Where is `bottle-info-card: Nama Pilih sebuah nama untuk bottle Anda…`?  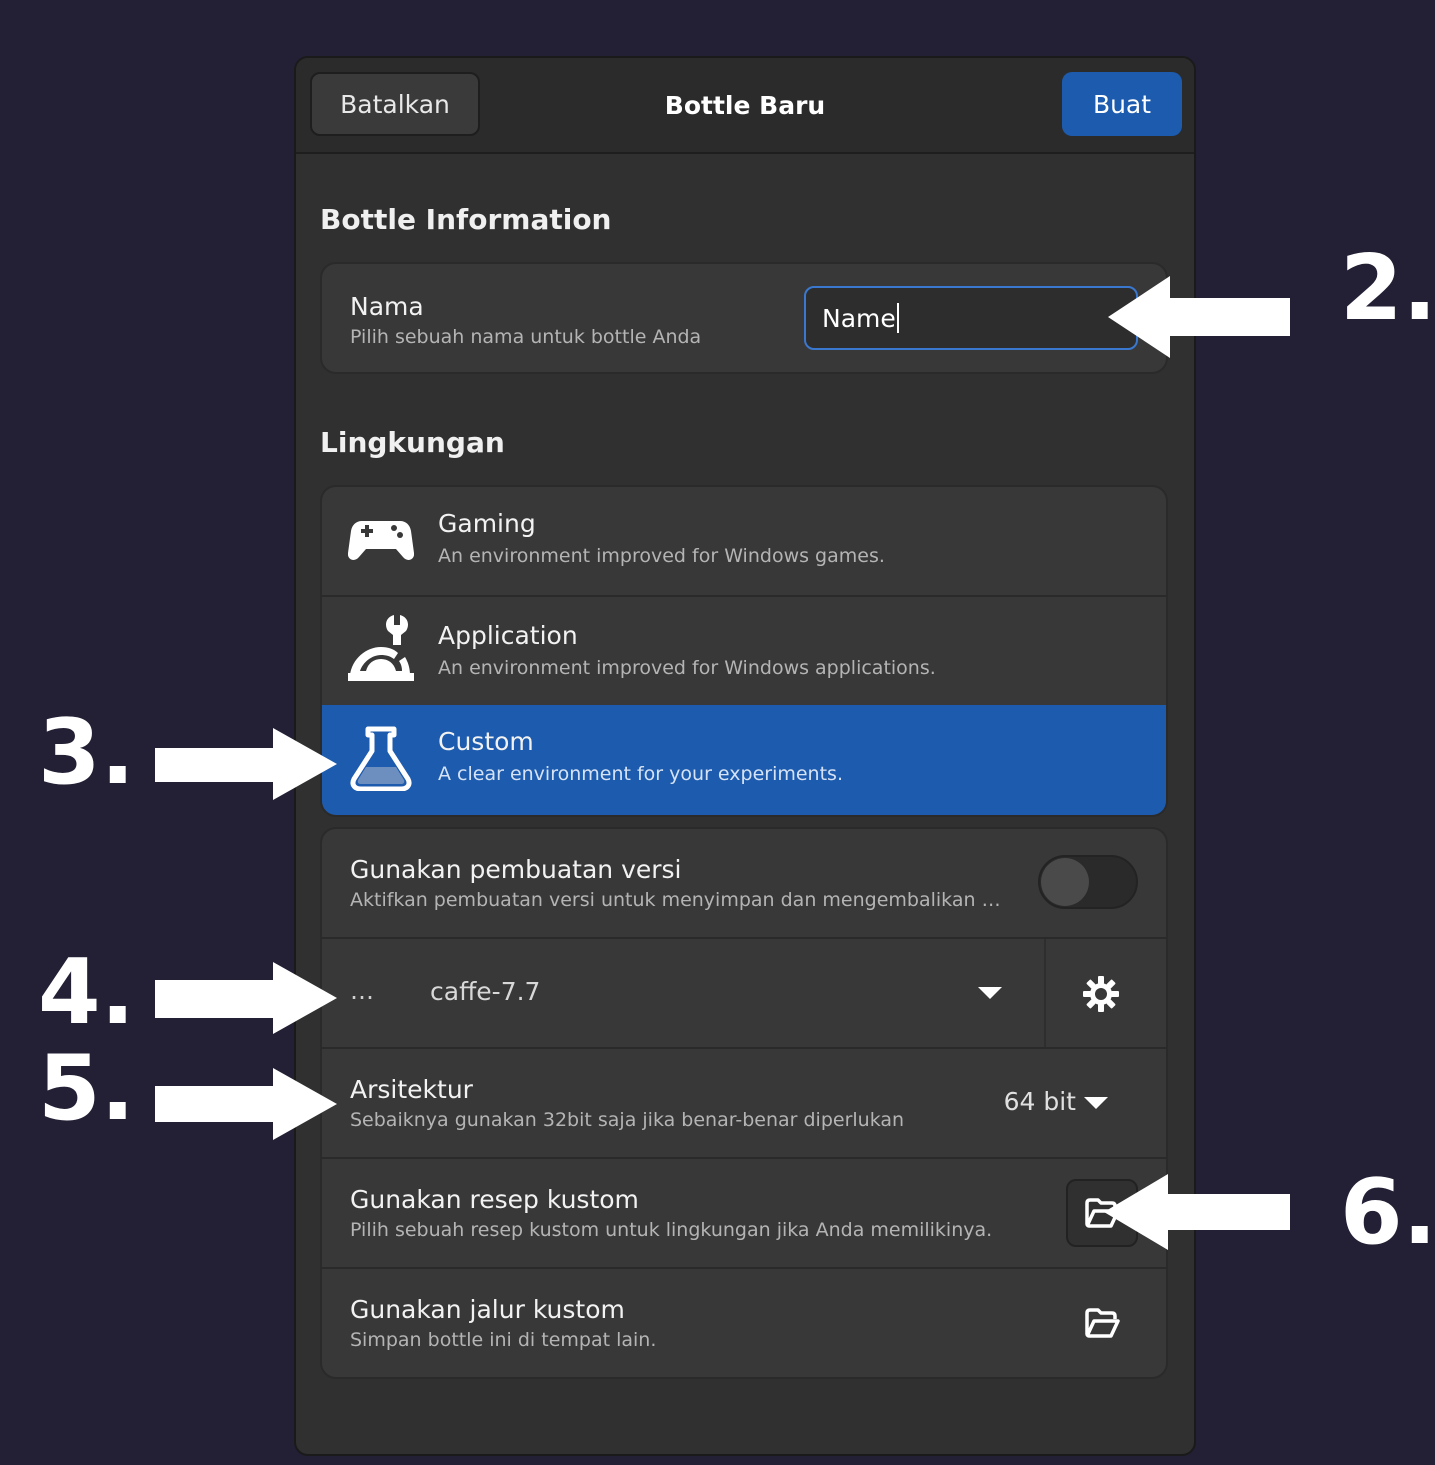
bottle-info-card: Nama Pilih sebuah nama untuk bottle Anda… is located at coordinates (744, 318).